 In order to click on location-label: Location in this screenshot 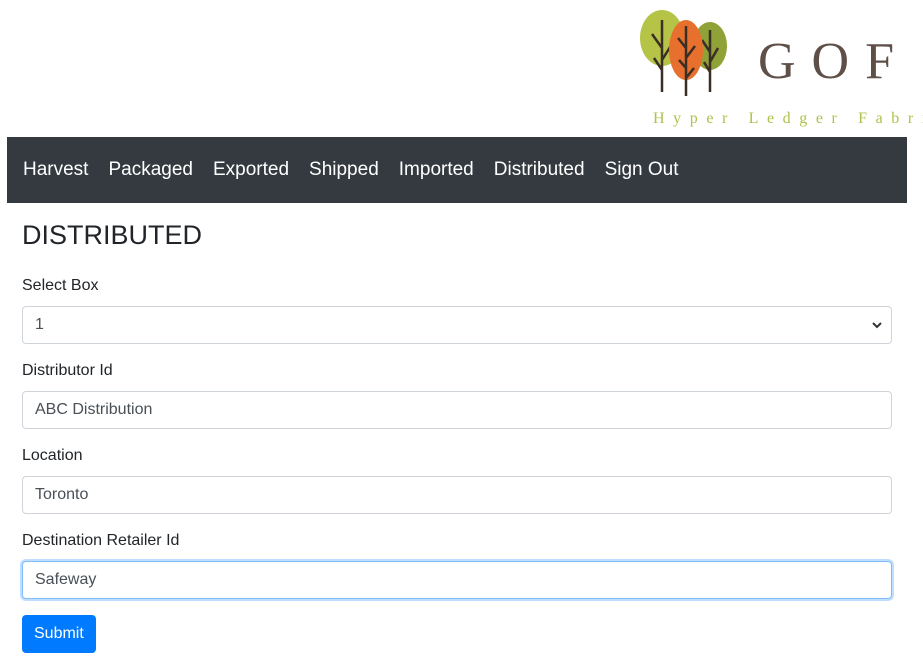, I will do `click(52, 455)`.